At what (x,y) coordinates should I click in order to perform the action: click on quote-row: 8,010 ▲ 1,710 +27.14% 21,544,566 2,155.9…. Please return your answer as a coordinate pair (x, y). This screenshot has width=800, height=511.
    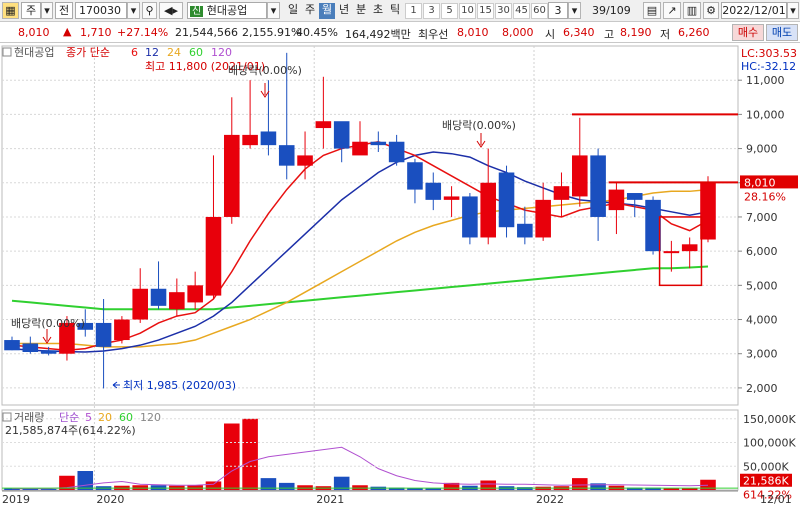
    Looking at the image, I should click on (400, 32).